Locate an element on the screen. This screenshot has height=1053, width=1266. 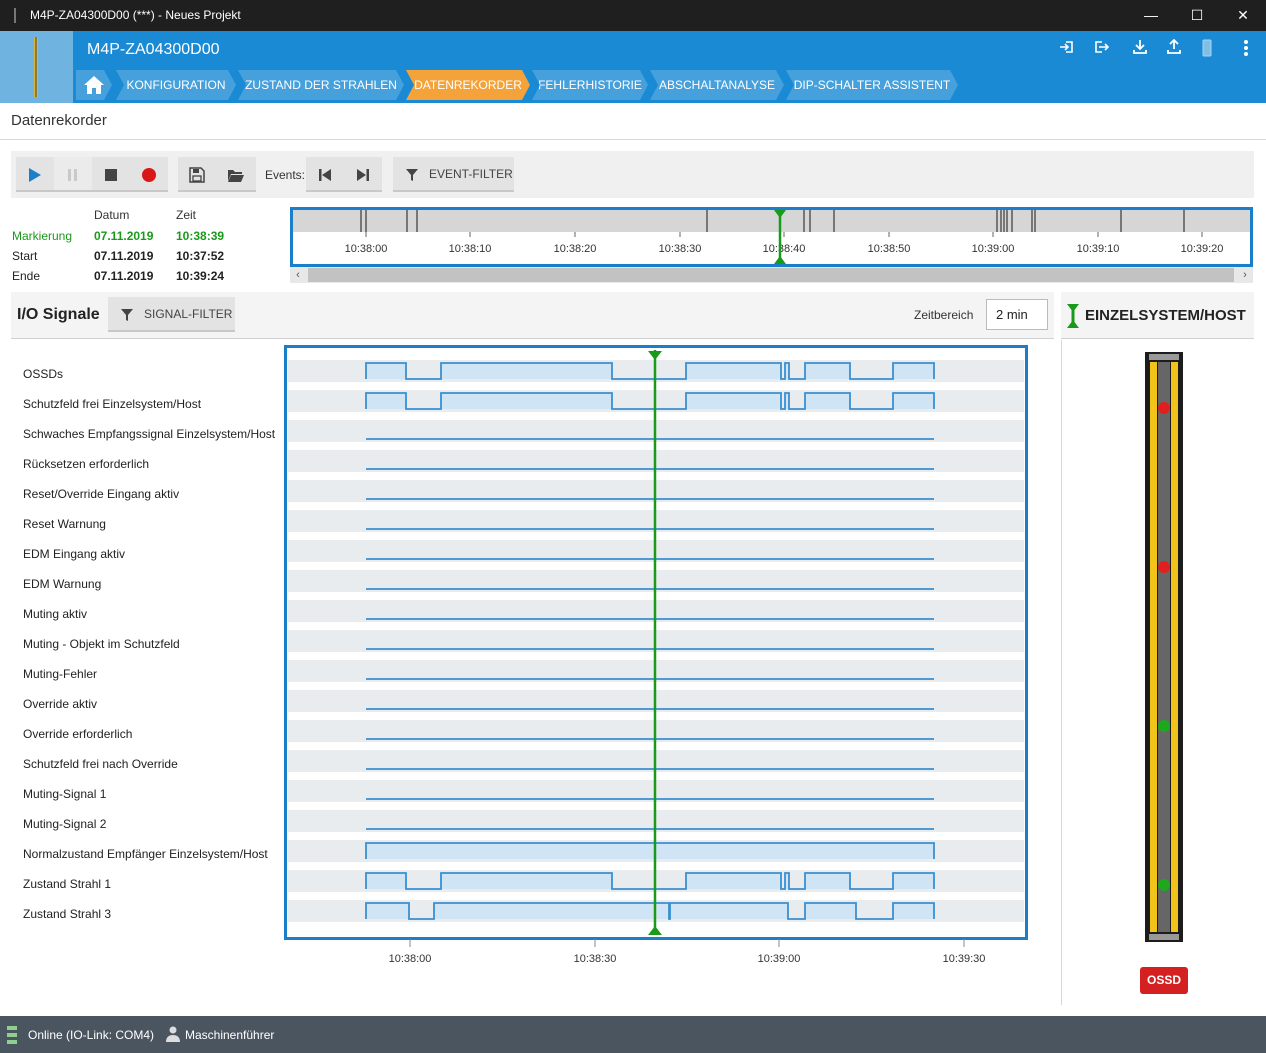
user-icon is located at coordinates (173, 1034).